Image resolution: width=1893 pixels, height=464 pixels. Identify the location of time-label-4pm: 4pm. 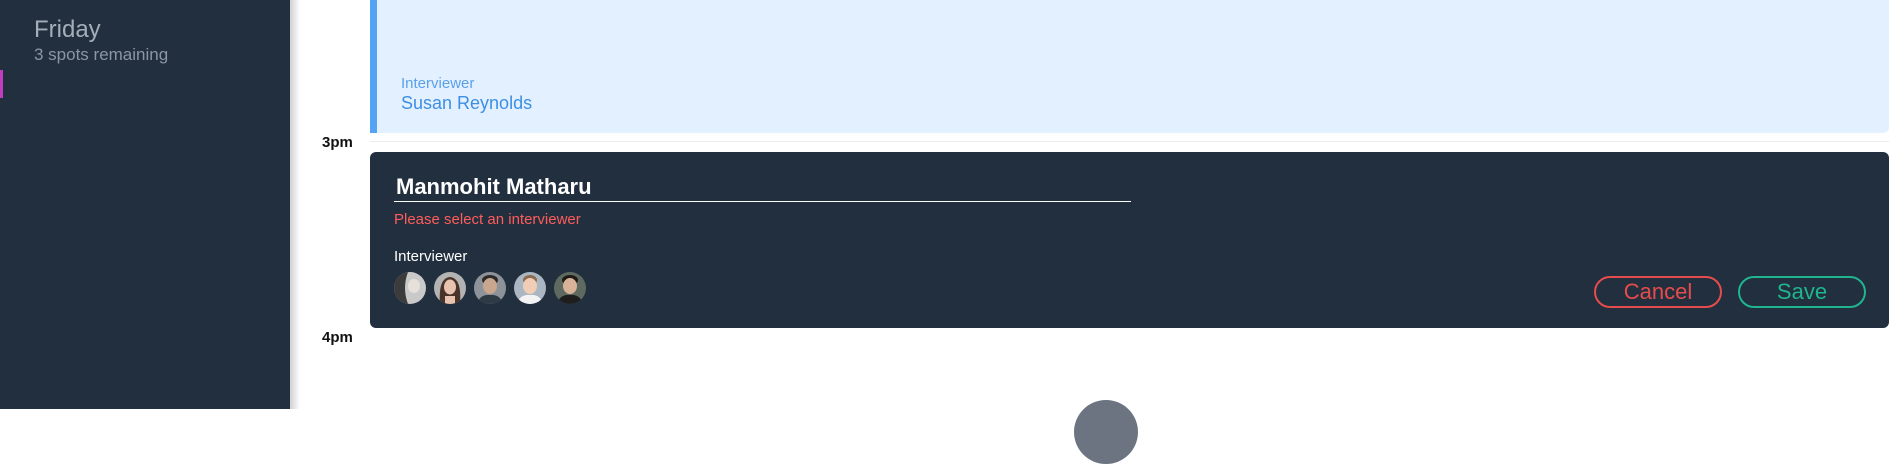
(337, 337).